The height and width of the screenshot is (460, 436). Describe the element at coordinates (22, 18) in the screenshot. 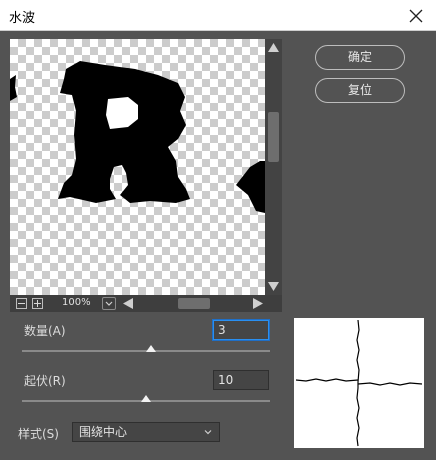

I see `dialog-title: 水波` at that location.